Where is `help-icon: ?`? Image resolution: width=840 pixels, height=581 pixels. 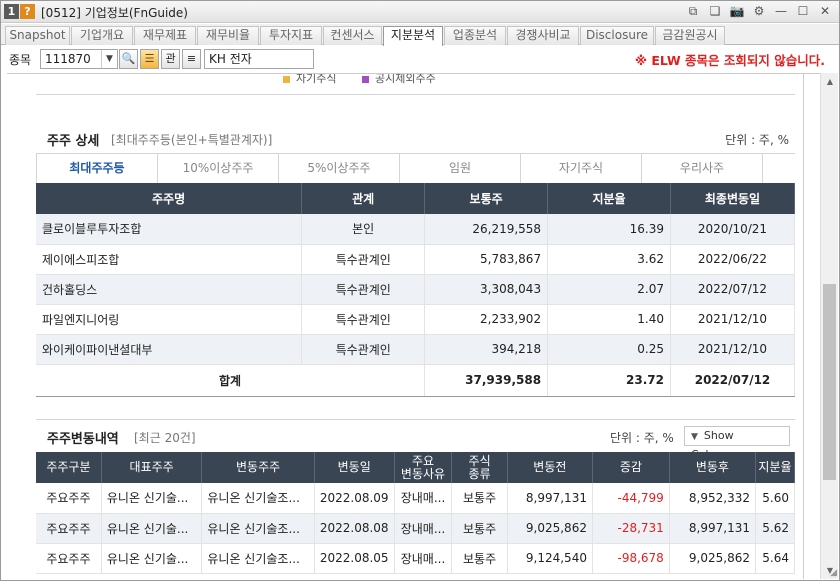
help-icon: ? is located at coordinates (27, 11).